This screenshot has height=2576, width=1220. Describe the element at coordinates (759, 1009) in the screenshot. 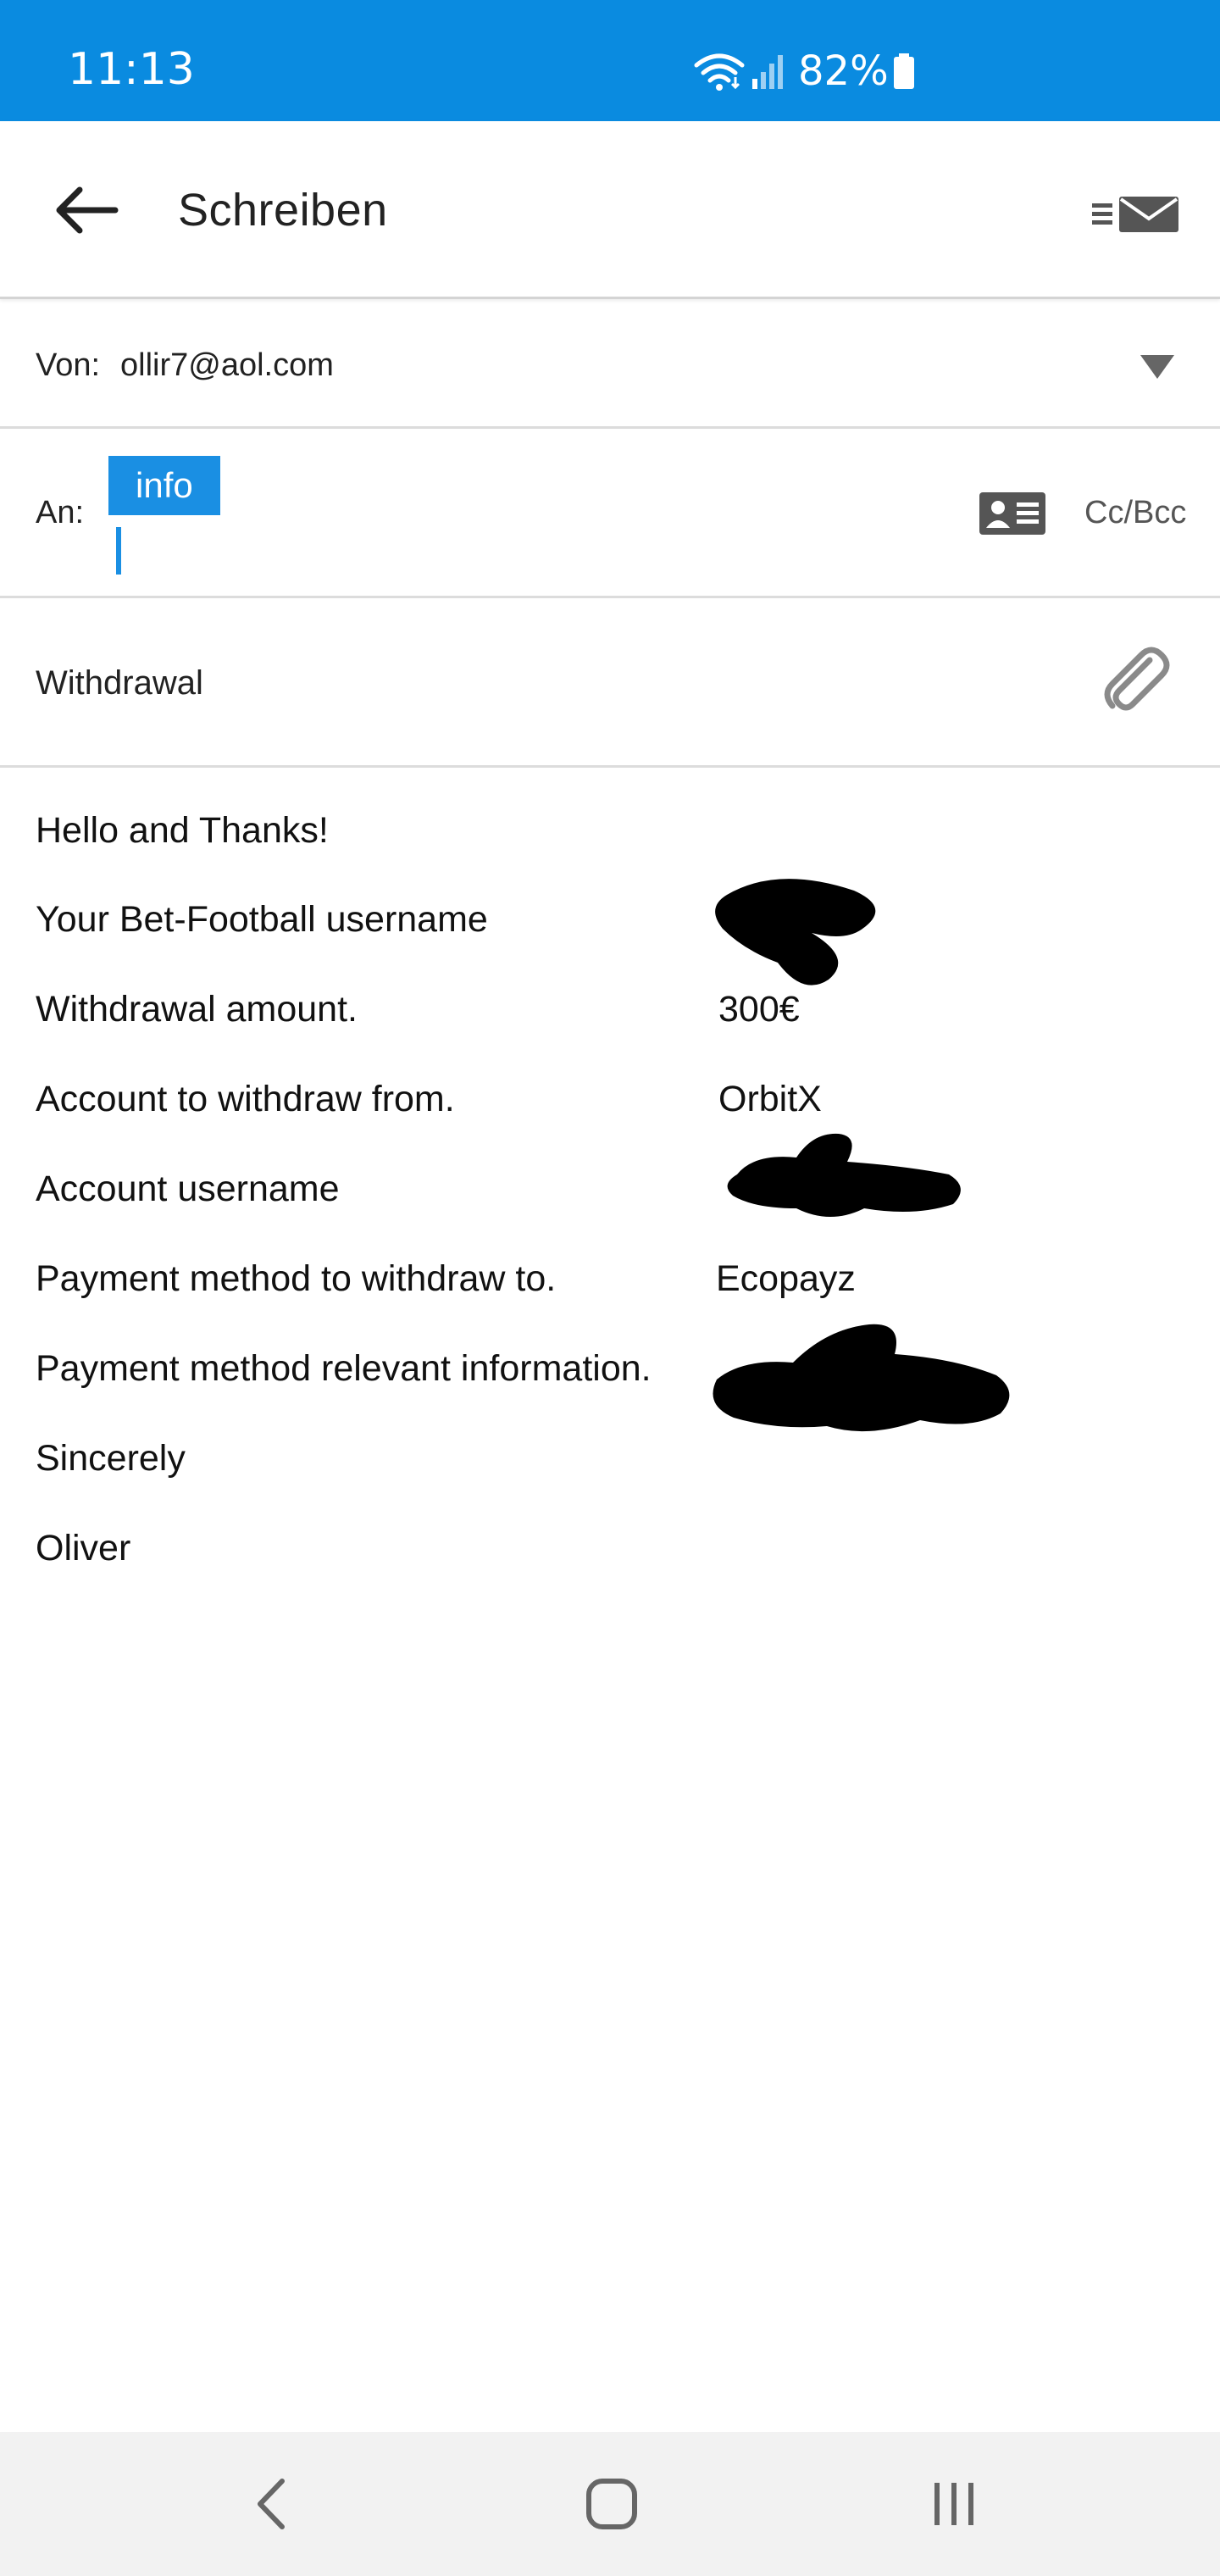

I see `body-field-value: 300€` at that location.